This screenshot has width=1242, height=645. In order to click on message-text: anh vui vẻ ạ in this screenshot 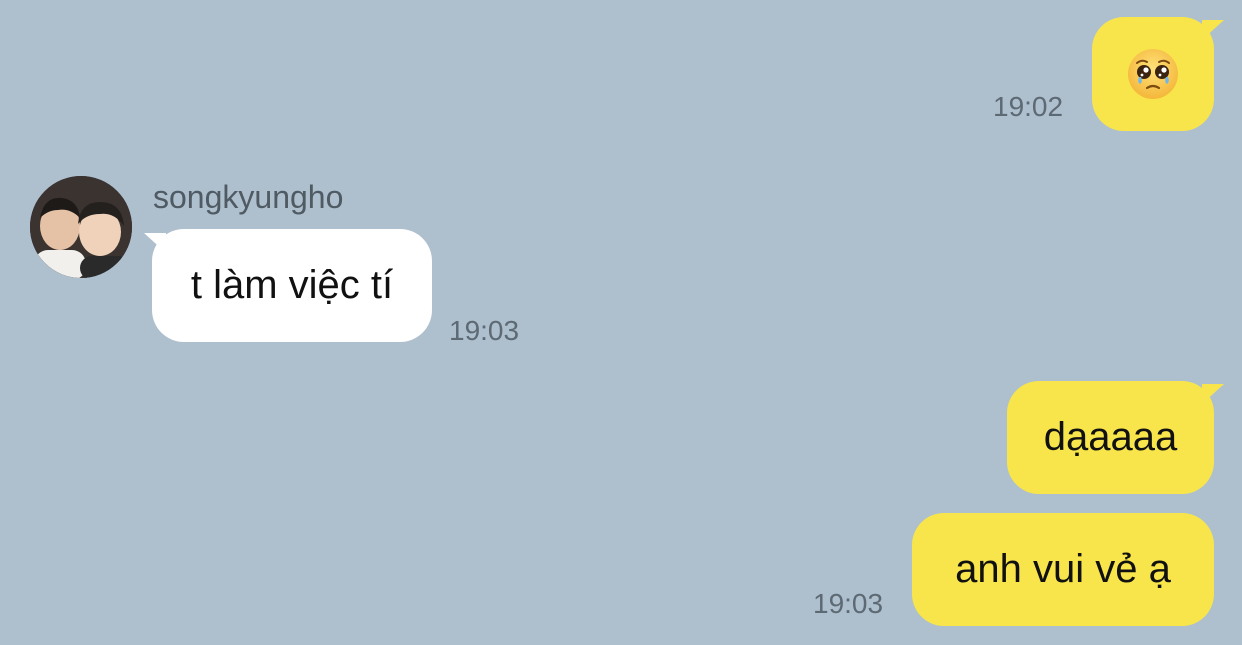, I will do `click(1063, 569)`.